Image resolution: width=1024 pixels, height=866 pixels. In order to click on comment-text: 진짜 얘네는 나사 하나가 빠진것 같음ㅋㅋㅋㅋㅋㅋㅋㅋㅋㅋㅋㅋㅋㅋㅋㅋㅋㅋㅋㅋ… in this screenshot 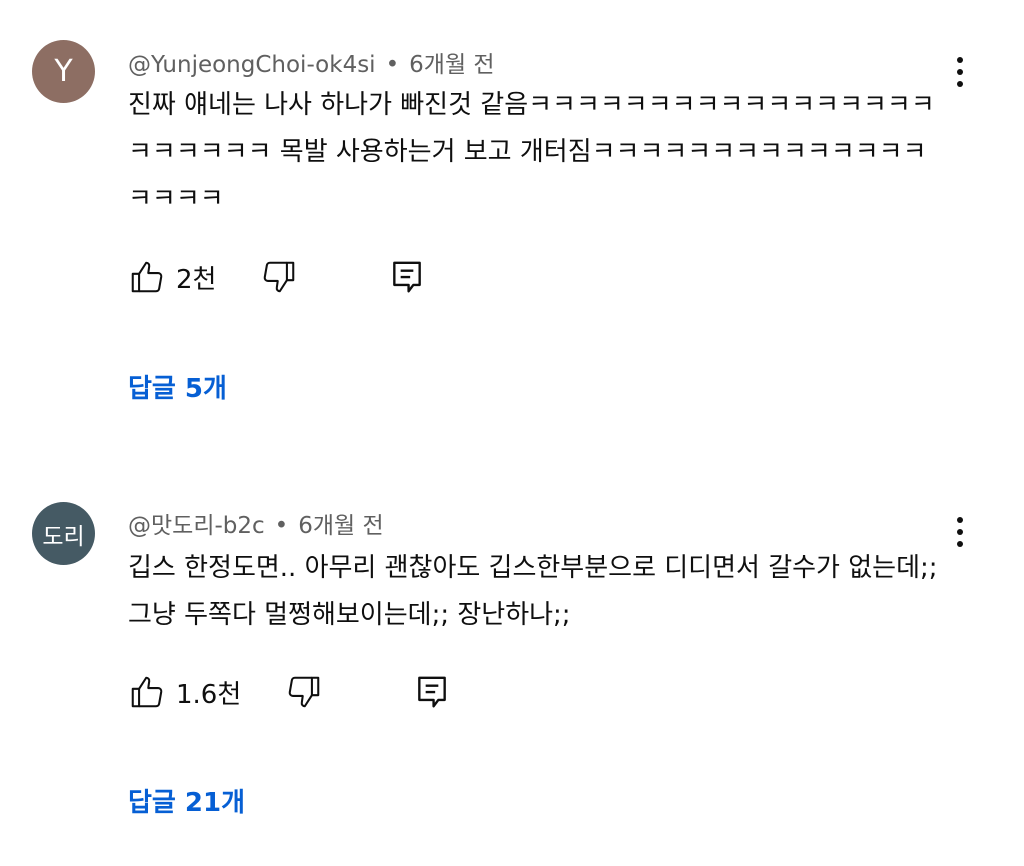, I will do `click(531, 152)`.